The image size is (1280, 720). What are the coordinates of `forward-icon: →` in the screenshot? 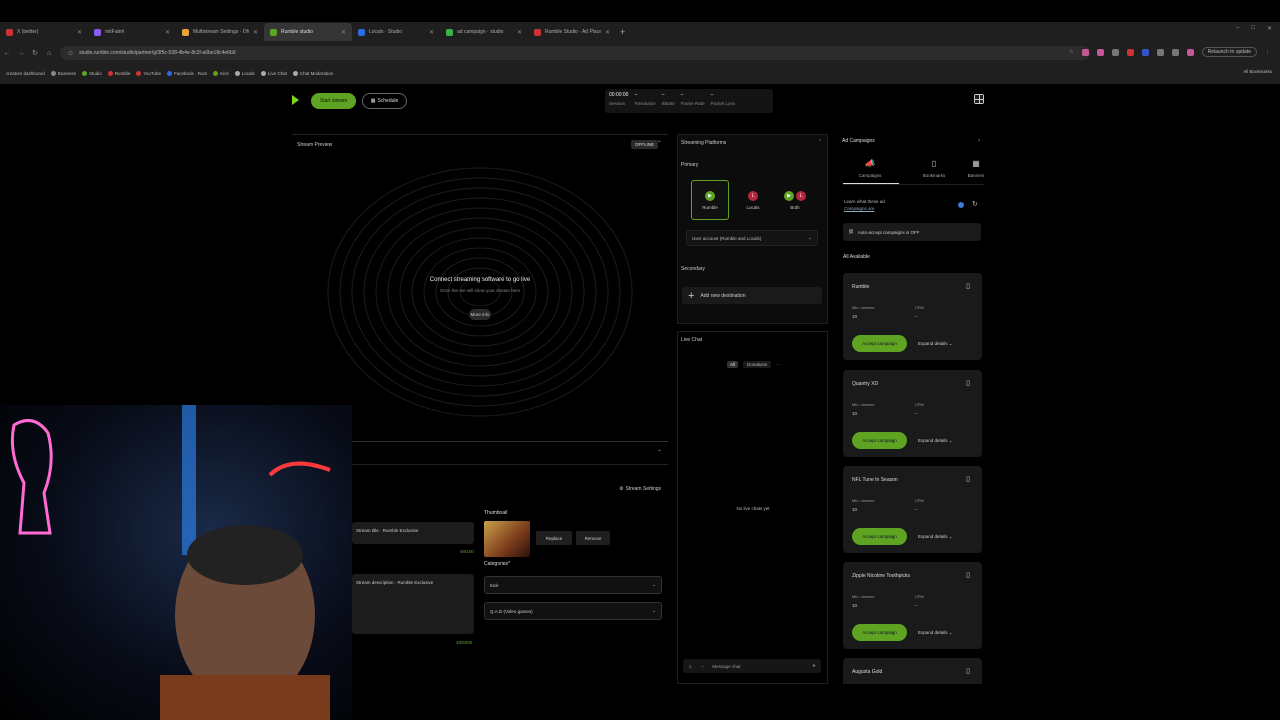 It's located at (21, 53).